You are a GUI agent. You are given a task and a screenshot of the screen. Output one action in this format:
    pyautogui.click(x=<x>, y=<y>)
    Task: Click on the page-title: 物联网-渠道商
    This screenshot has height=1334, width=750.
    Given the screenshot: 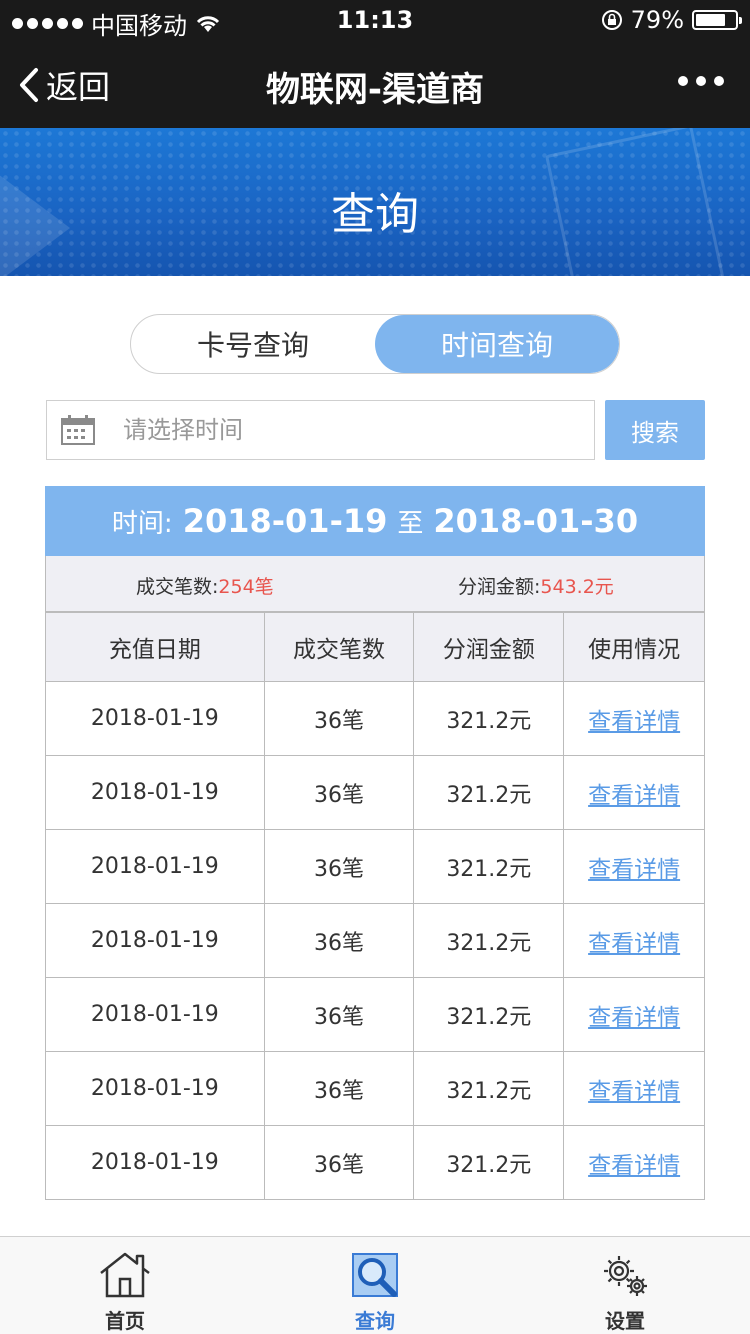 What is the action you would take?
    pyautogui.click(x=375, y=90)
    